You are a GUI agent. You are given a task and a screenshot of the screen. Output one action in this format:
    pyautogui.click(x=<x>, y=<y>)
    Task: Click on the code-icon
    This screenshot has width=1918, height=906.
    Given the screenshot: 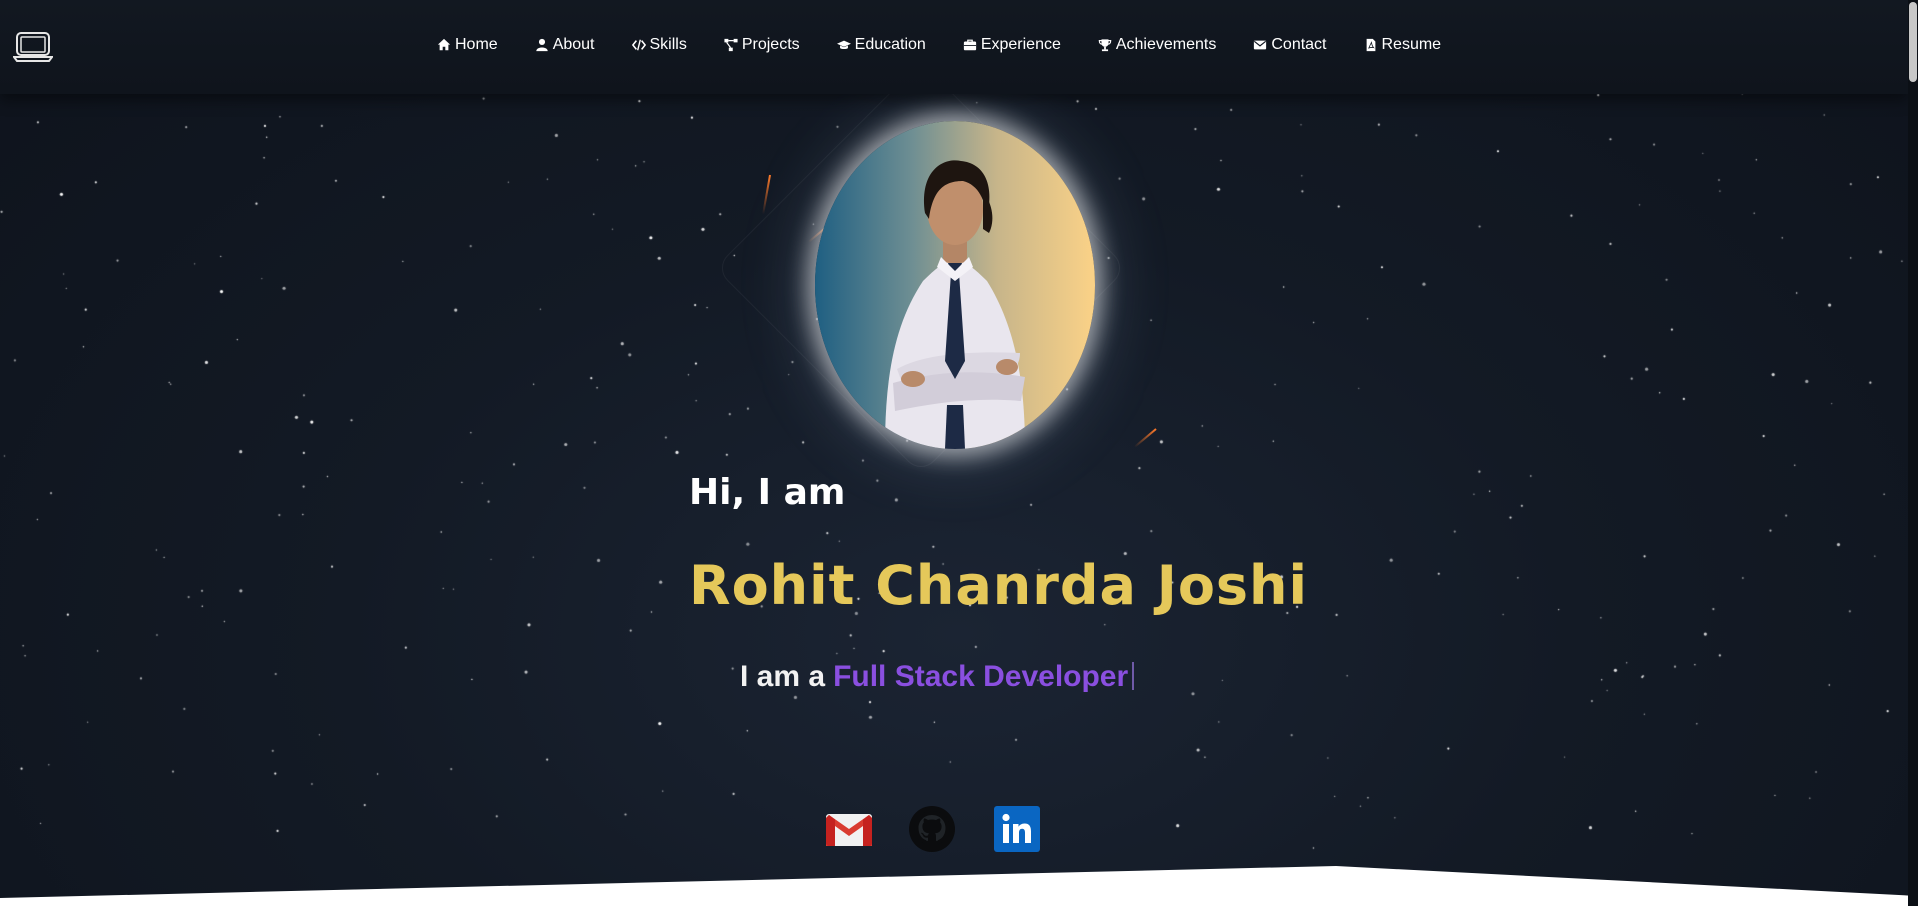 What is the action you would take?
    pyautogui.click(x=638, y=45)
    